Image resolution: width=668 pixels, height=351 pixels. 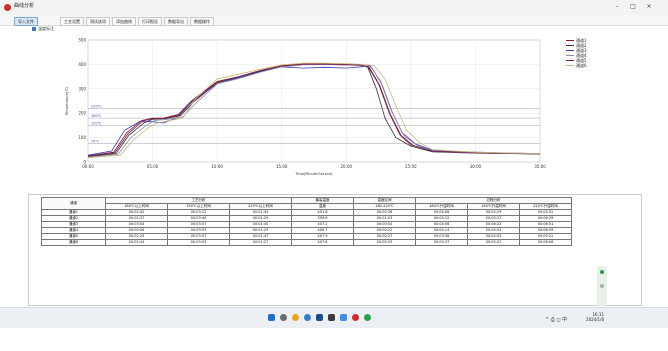 I want to click on taskbar: ^ ⎙ ◻ 中 16:11 2024/1/6, so click(x=334, y=317).